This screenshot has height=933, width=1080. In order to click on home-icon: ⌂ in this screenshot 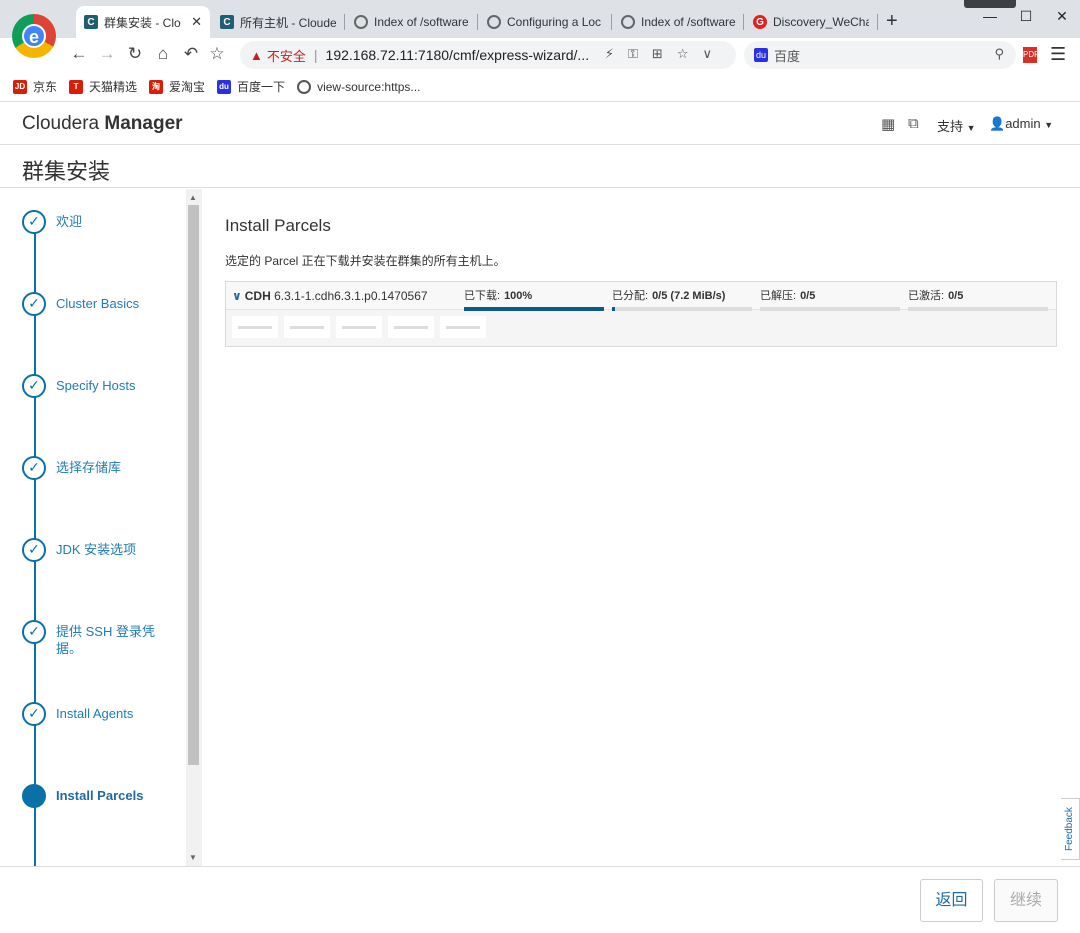, I will do `click(163, 54)`.